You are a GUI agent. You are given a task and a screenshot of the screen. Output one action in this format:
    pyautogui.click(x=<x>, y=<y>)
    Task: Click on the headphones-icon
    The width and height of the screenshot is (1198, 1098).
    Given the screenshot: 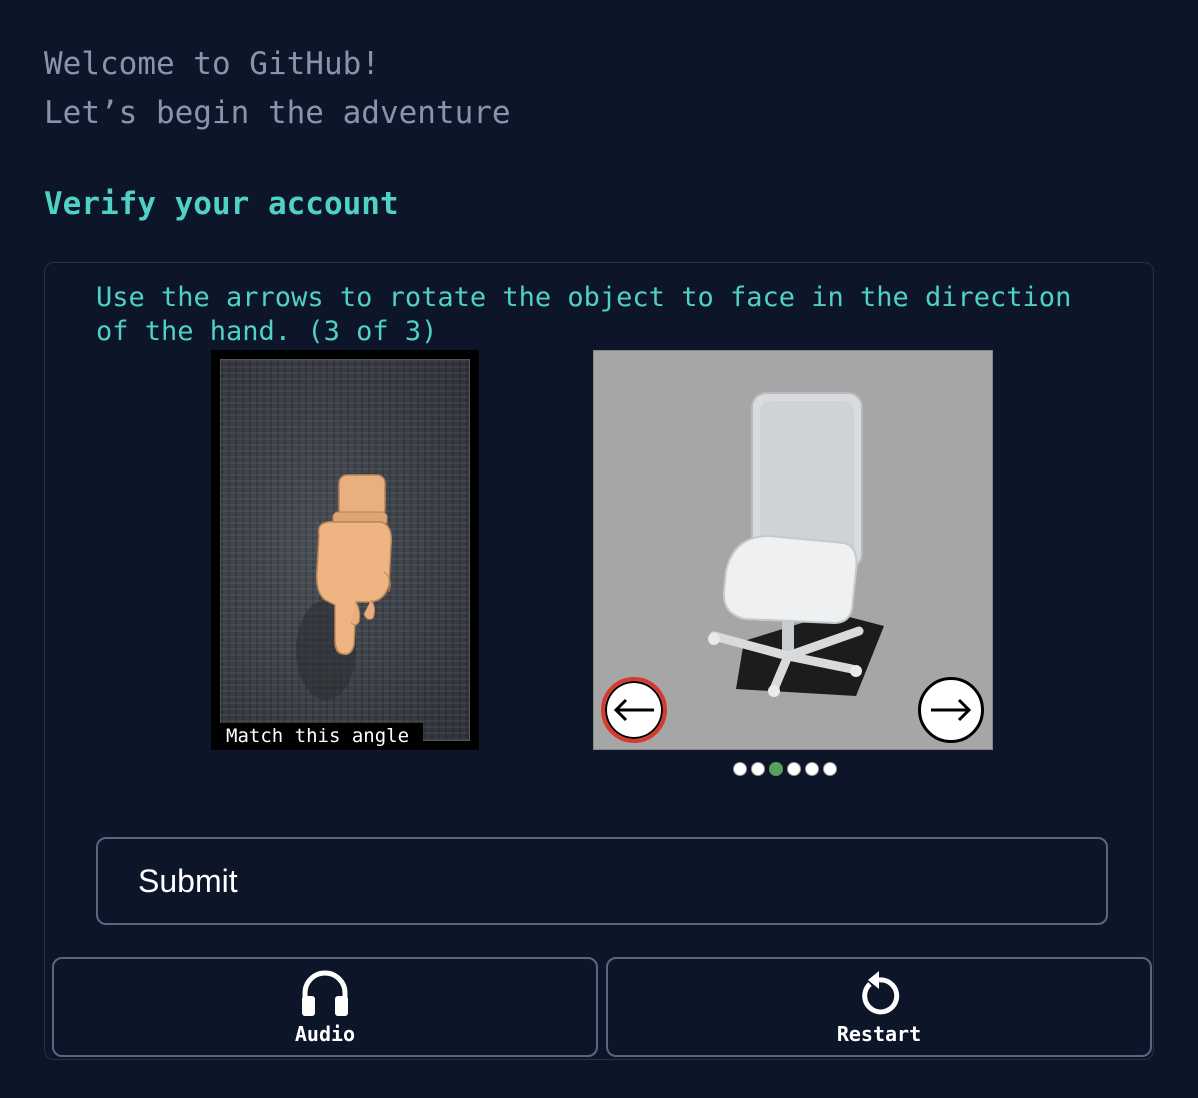 What is the action you would take?
    pyautogui.click(x=325, y=993)
    